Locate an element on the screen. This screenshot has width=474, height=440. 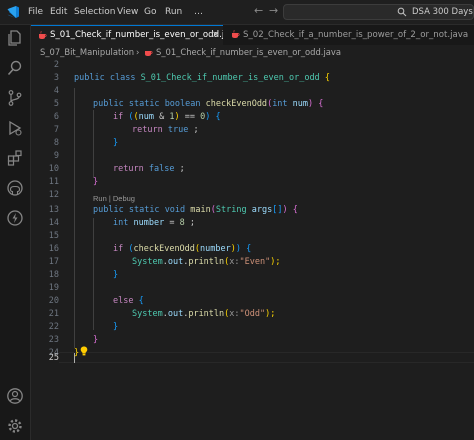
run-debug-icon is located at coordinates (15, 128).